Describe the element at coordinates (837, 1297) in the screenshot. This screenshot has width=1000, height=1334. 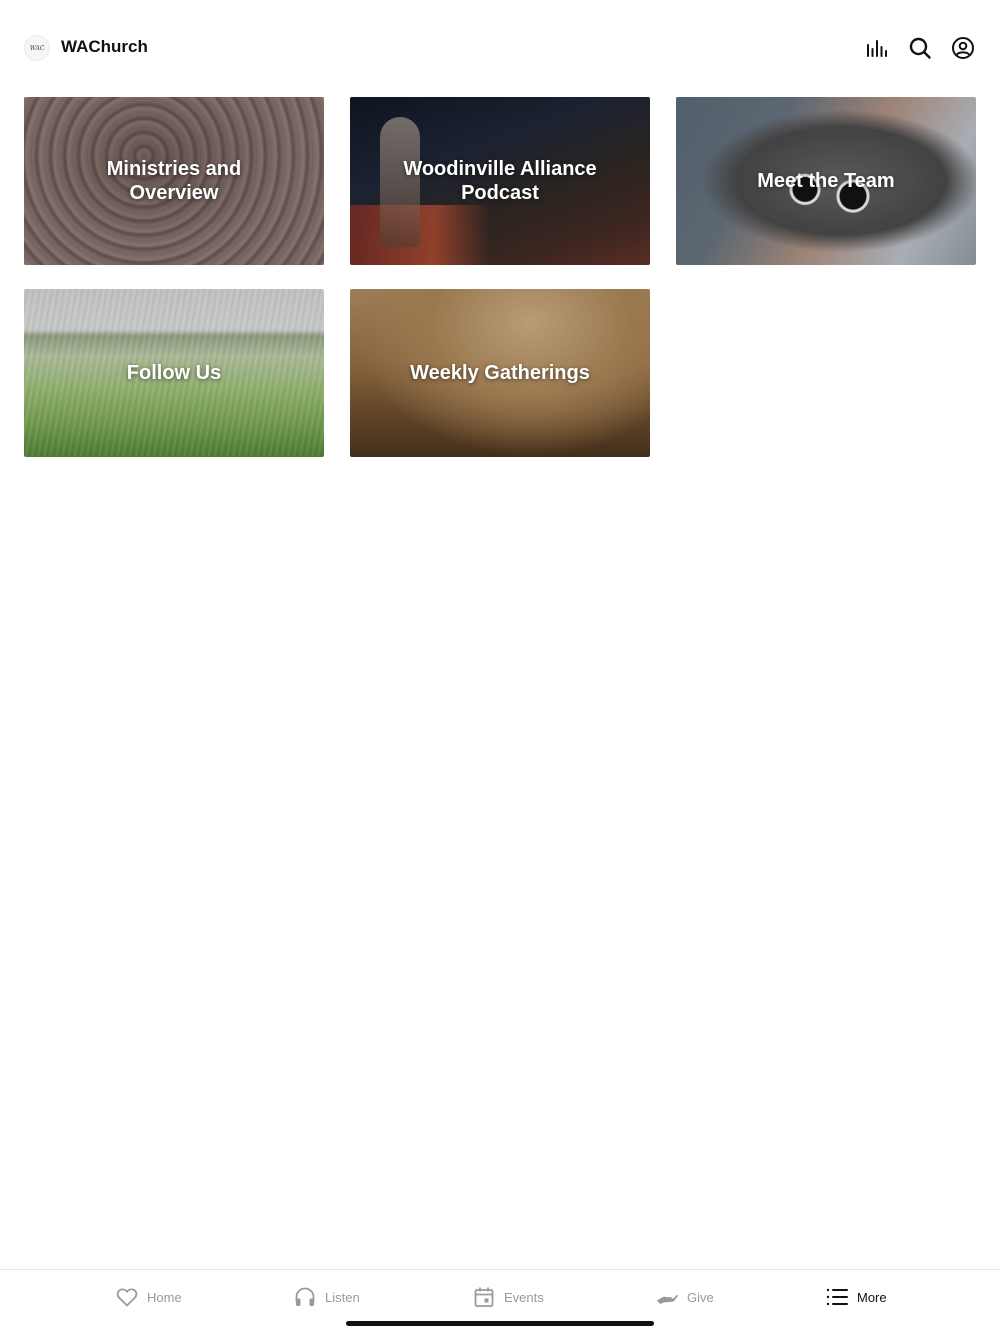
I see `list-icon` at that location.